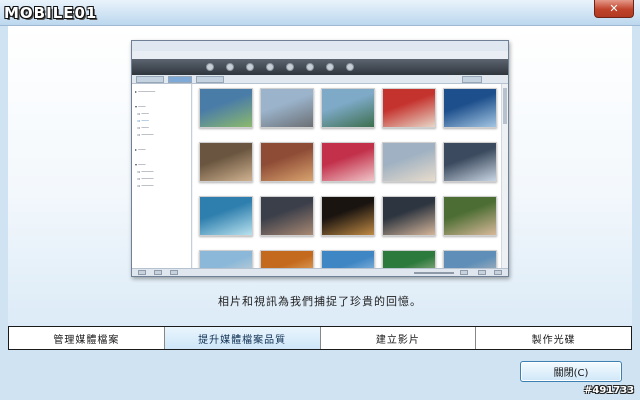 The width and height of the screenshot is (640, 400). What do you see at coordinates (320, 55) in the screenshot?
I see `preview-menu-bar` at bounding box center [320, 55].